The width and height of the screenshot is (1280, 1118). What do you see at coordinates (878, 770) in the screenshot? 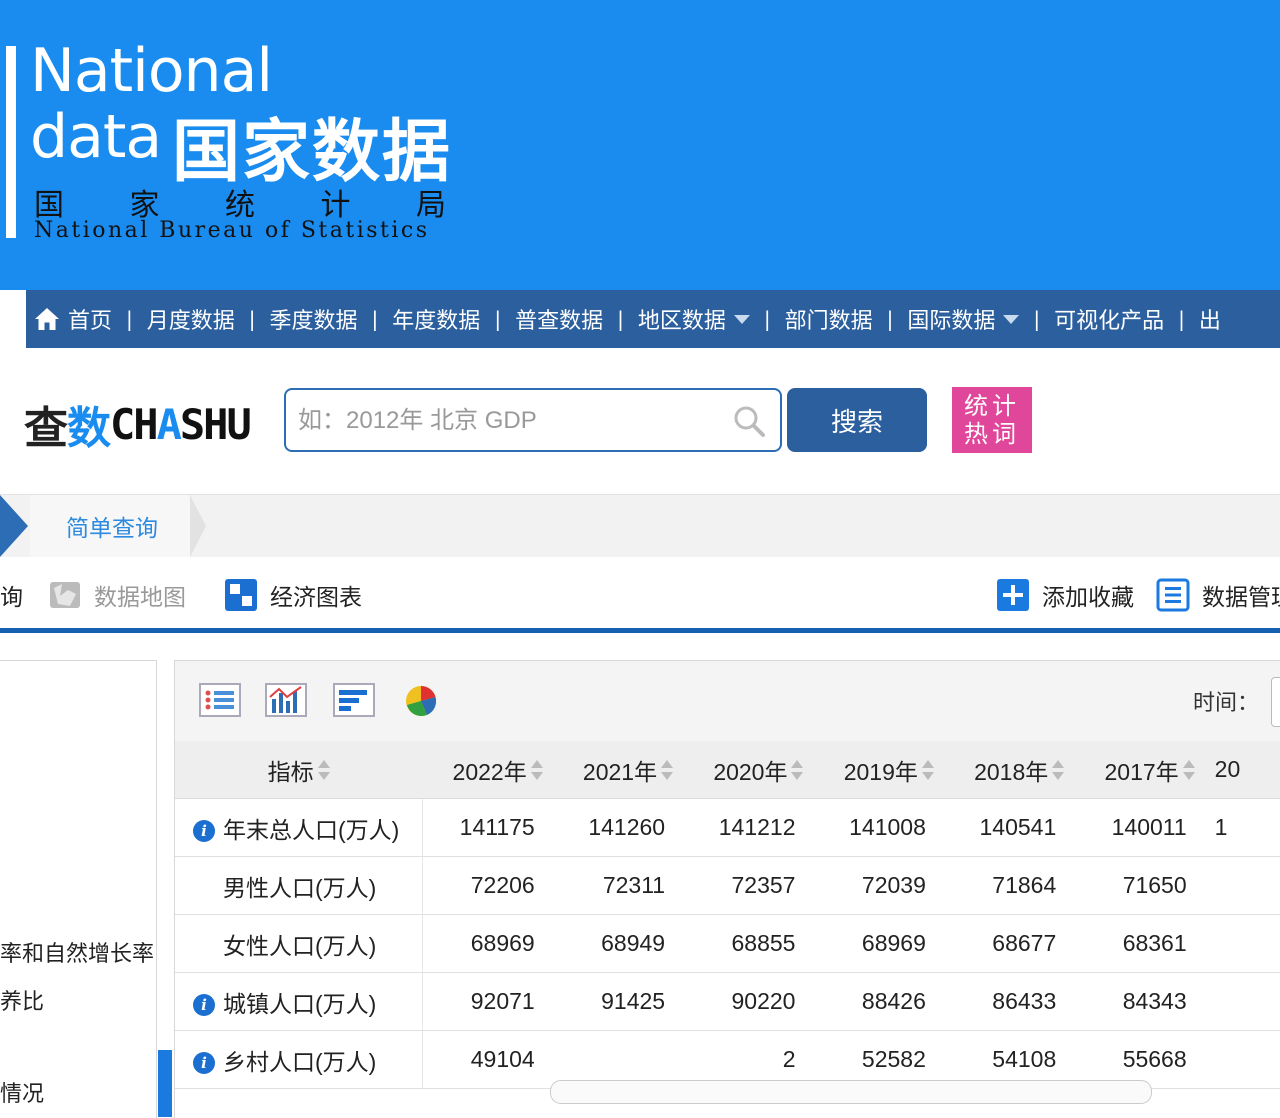
I see `column-header-year: 2019年` at bounding box center [878, 770].